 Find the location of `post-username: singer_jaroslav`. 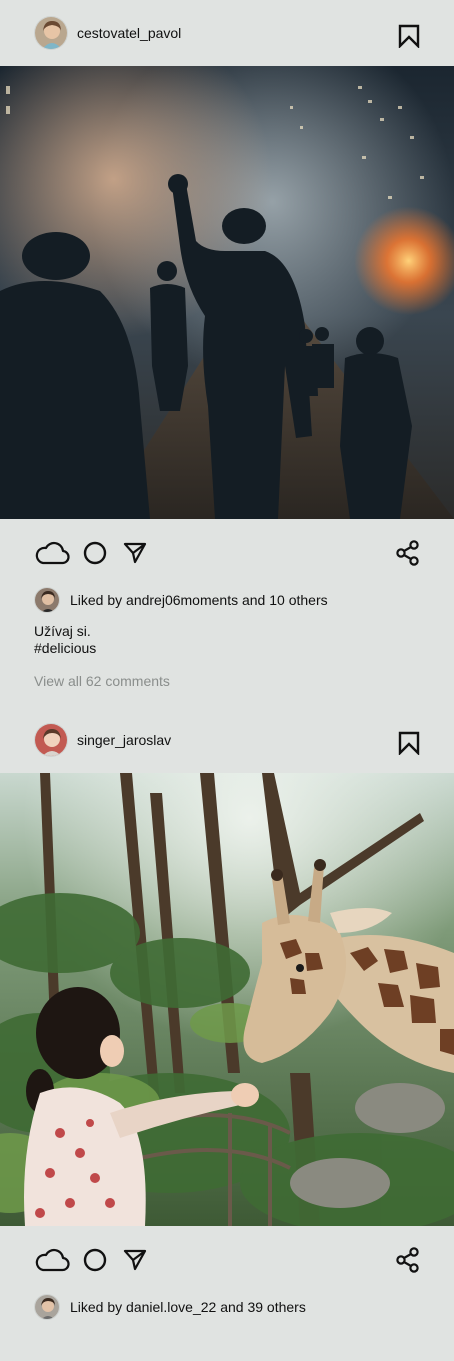

post-username: singer_jaroslav is located at coordinates (124, 740).